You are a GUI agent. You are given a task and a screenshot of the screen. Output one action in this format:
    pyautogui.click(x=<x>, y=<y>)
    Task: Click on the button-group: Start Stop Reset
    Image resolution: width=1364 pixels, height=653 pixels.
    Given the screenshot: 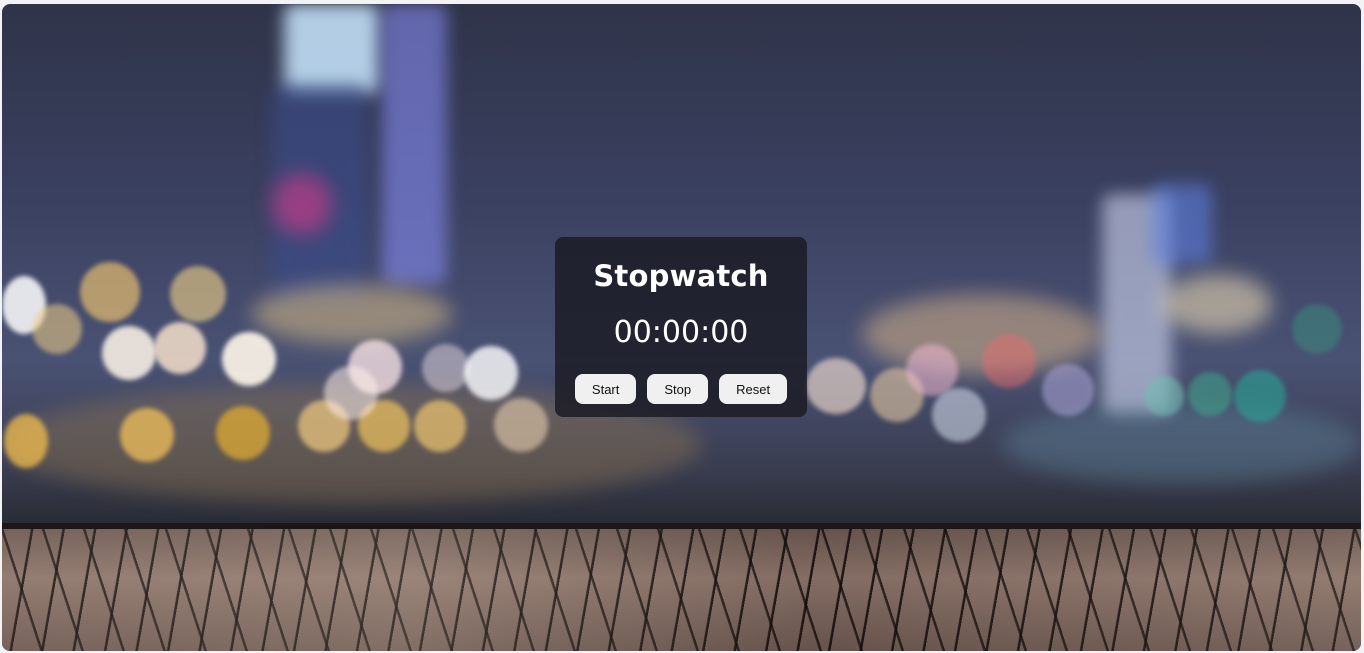 What is the action you would take?
    pyautogui.click(x=681, y=389)
    